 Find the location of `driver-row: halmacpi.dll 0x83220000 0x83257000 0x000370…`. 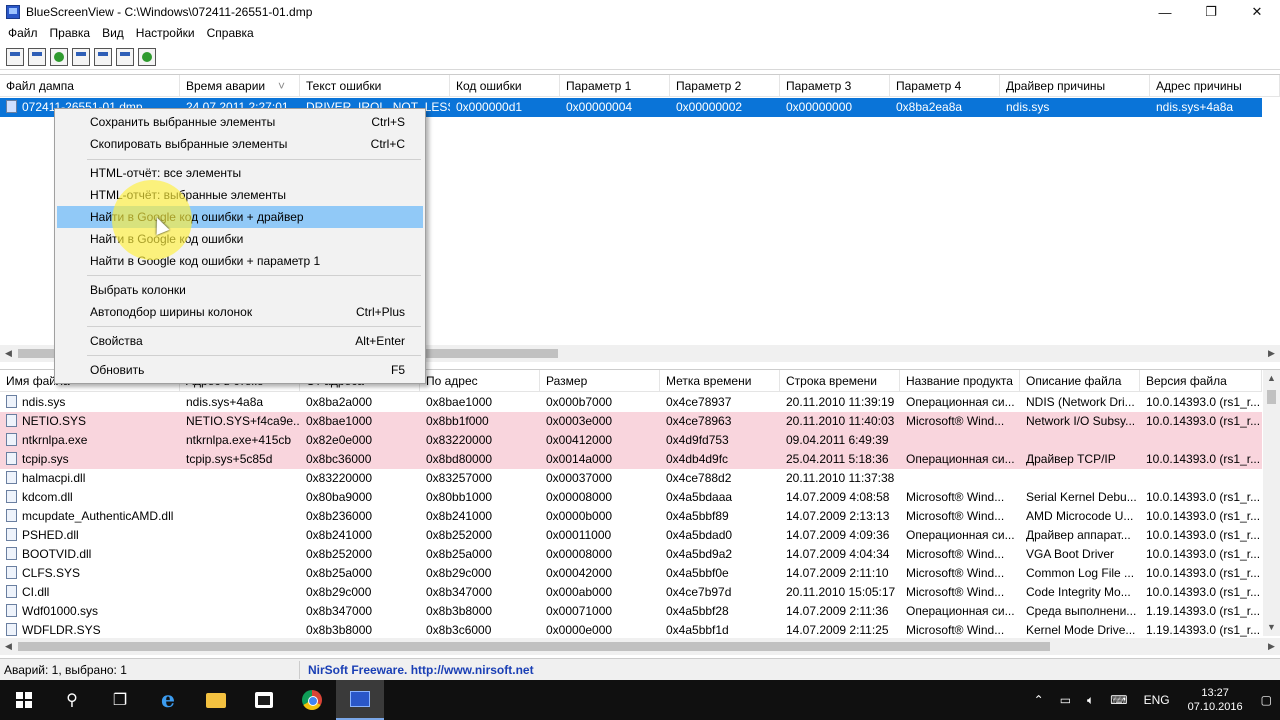

driver-row: halmacpi.dll 0x83220000 0x83257000 0x000370… is located at coordinates (631, 478).